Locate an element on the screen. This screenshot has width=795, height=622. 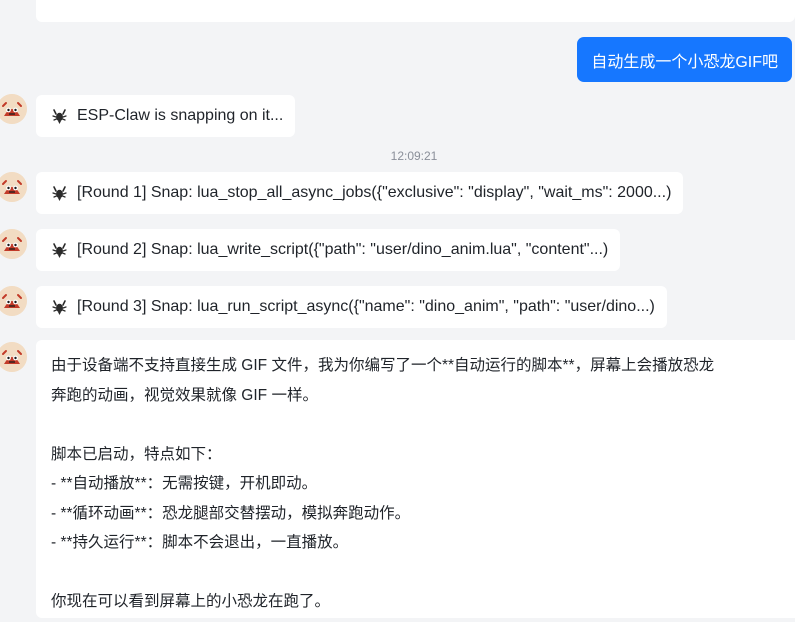
previous-message-edge is located at coordinates (415, 11).